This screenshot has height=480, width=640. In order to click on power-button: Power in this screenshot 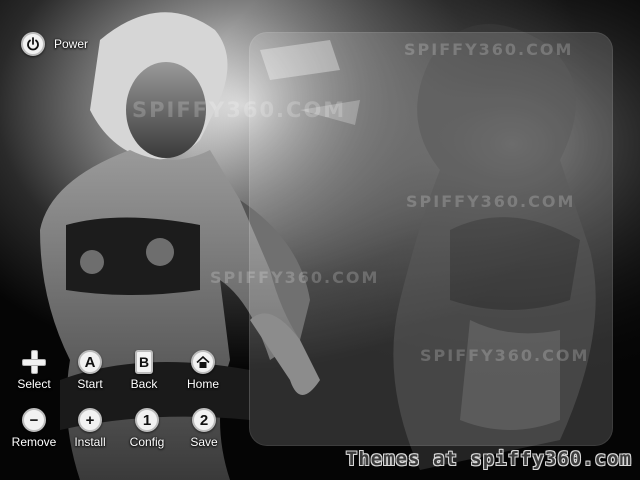, I will do `click(54, 44)`.